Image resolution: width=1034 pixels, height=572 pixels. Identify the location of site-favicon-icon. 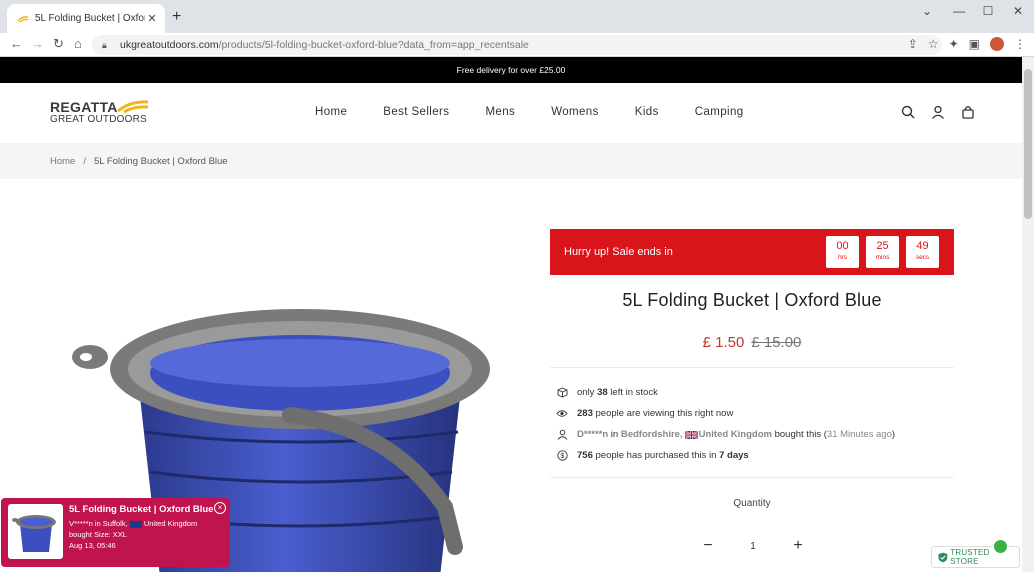
(23, 19).